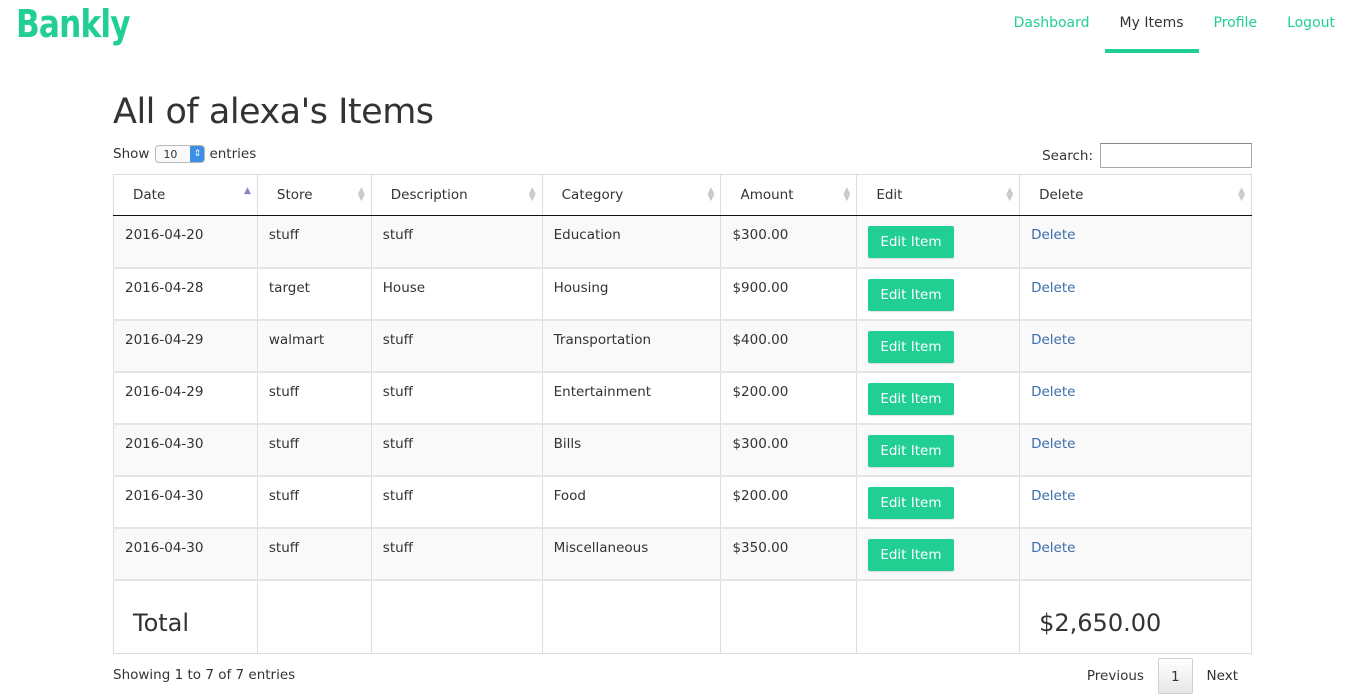 This screenshot has height=694, width=1366. I want to click on column-header-delete: Delete ▲ ▼, so click(1135, 195).